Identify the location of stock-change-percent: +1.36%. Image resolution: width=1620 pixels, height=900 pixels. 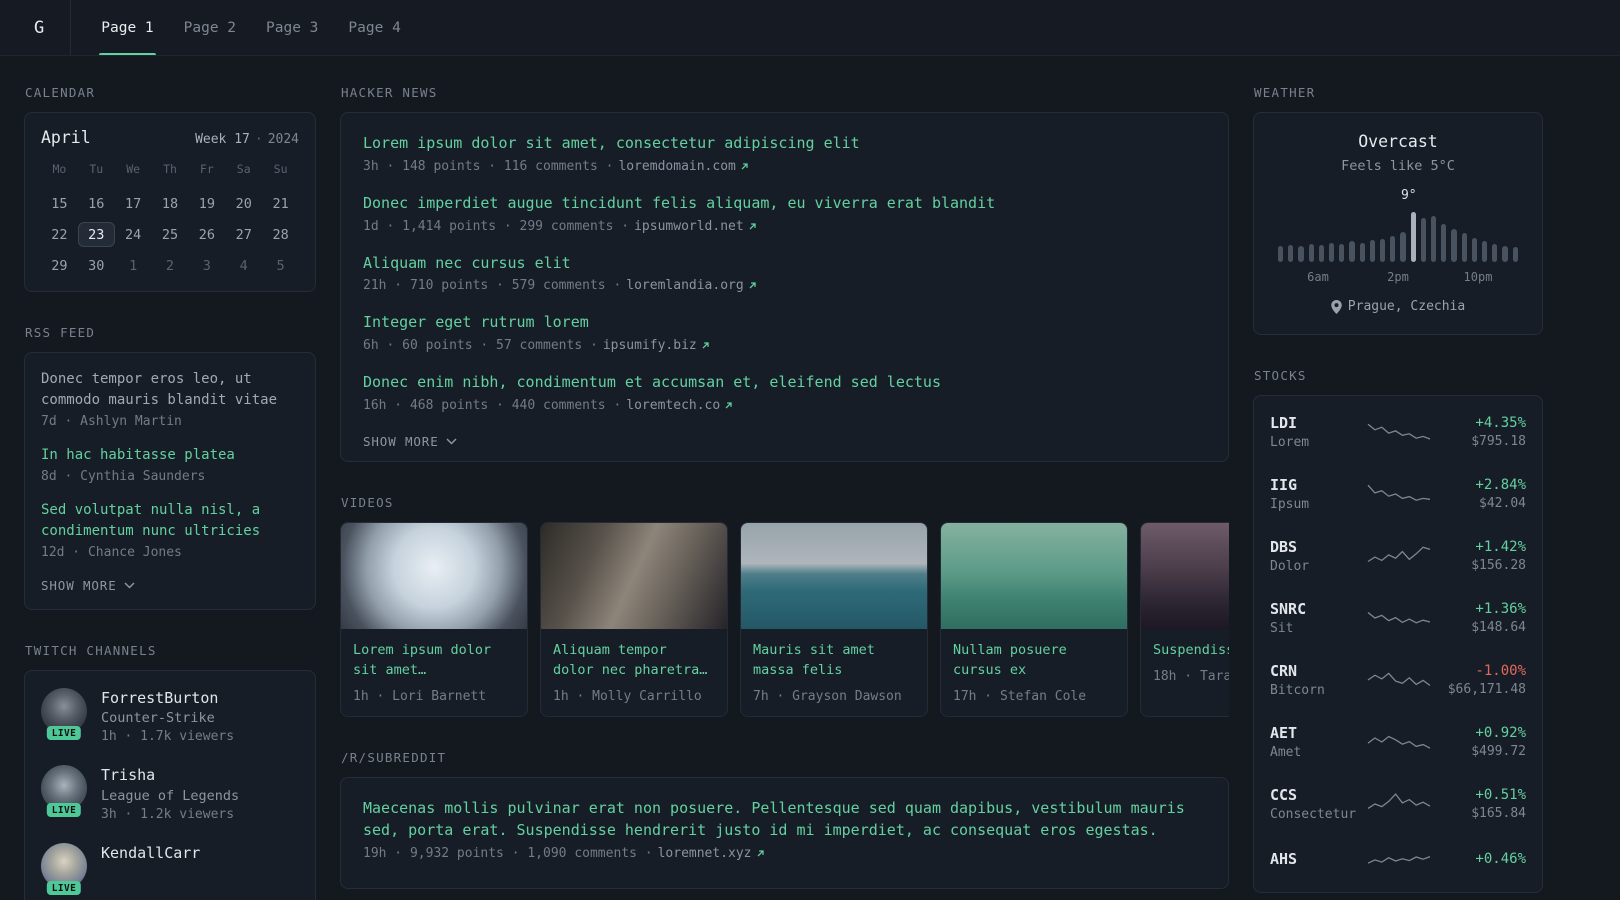
(1500, 608).